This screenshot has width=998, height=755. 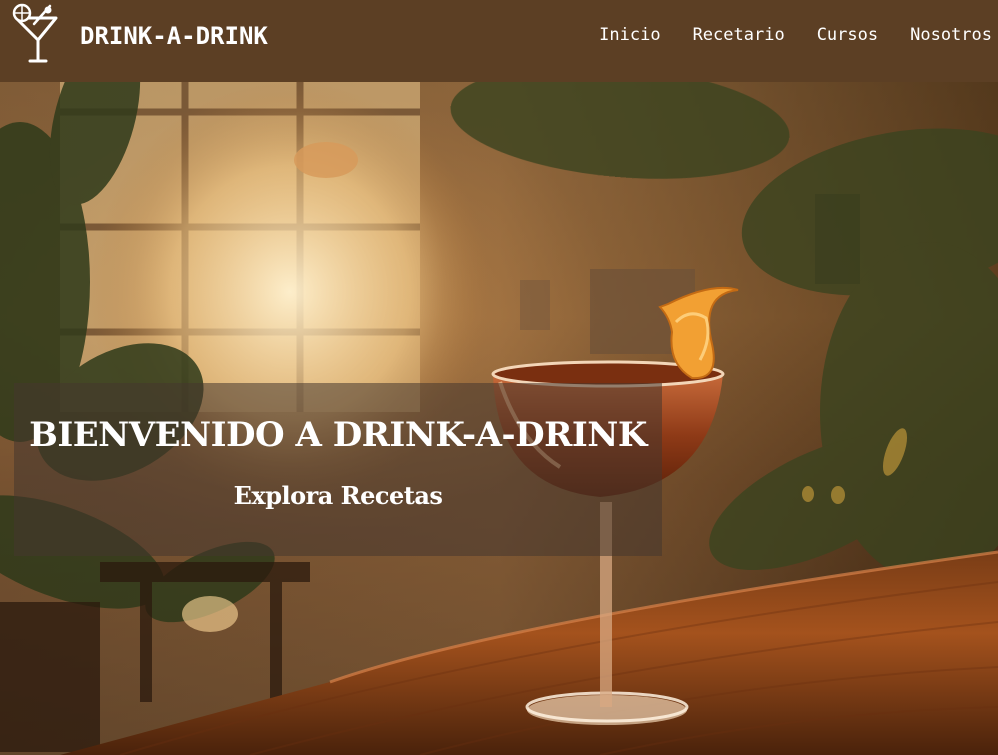 What do you see at coordinates (37, 34) in the screenshot?
I see `cocktail-glass-icon` at bounding box center [37, 34].